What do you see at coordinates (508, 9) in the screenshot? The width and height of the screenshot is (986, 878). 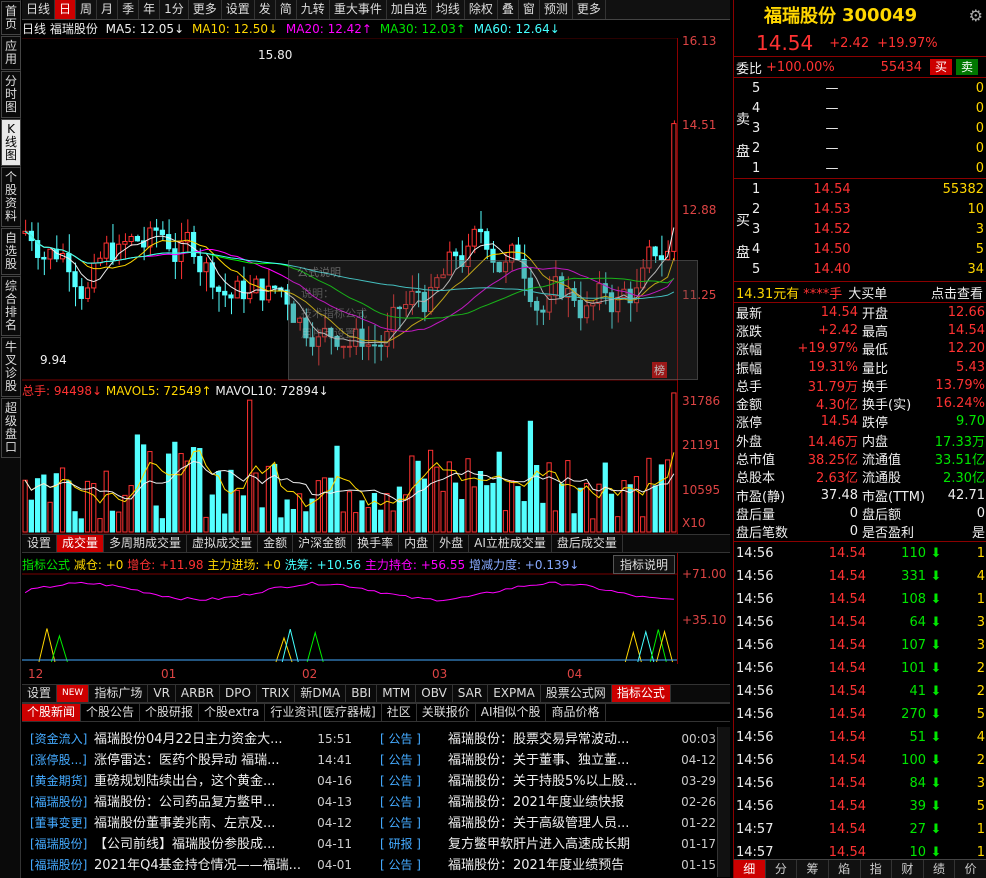 I see `toolbar-item-16: 叠` at bounding box center [508, 9].